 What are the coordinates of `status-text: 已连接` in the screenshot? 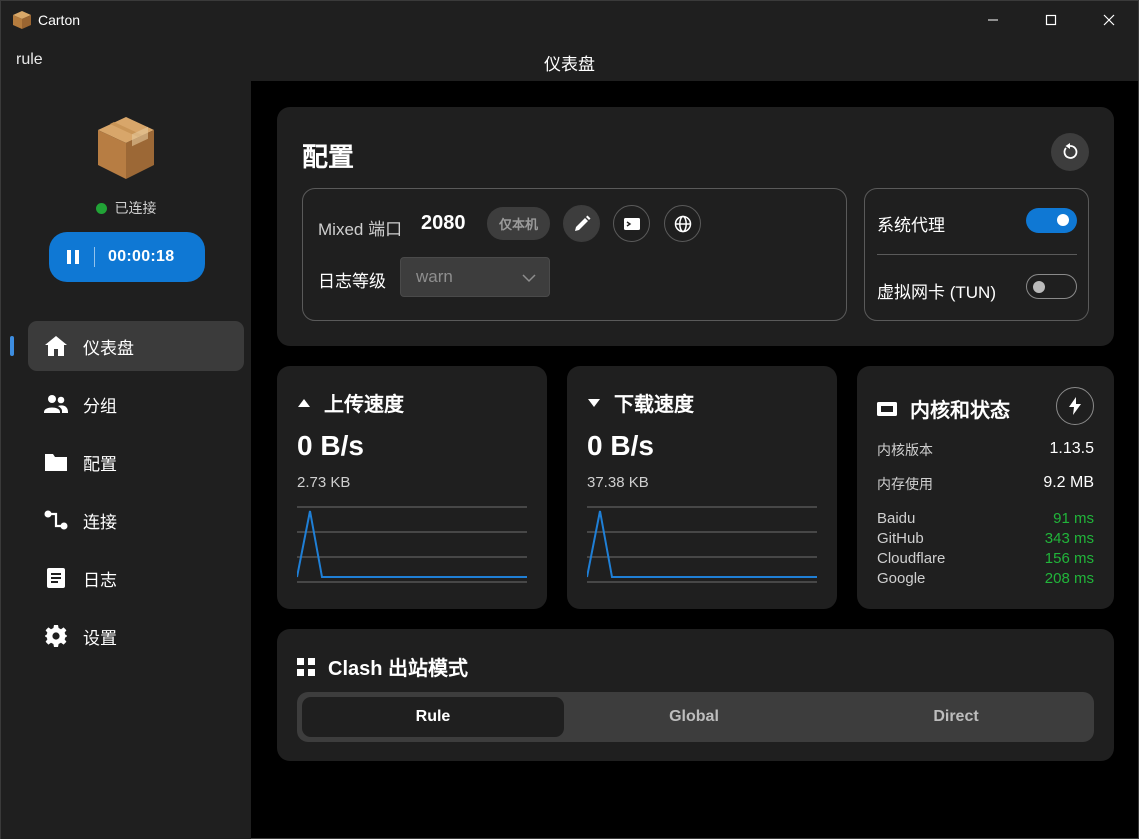 It's located at (135, 208).